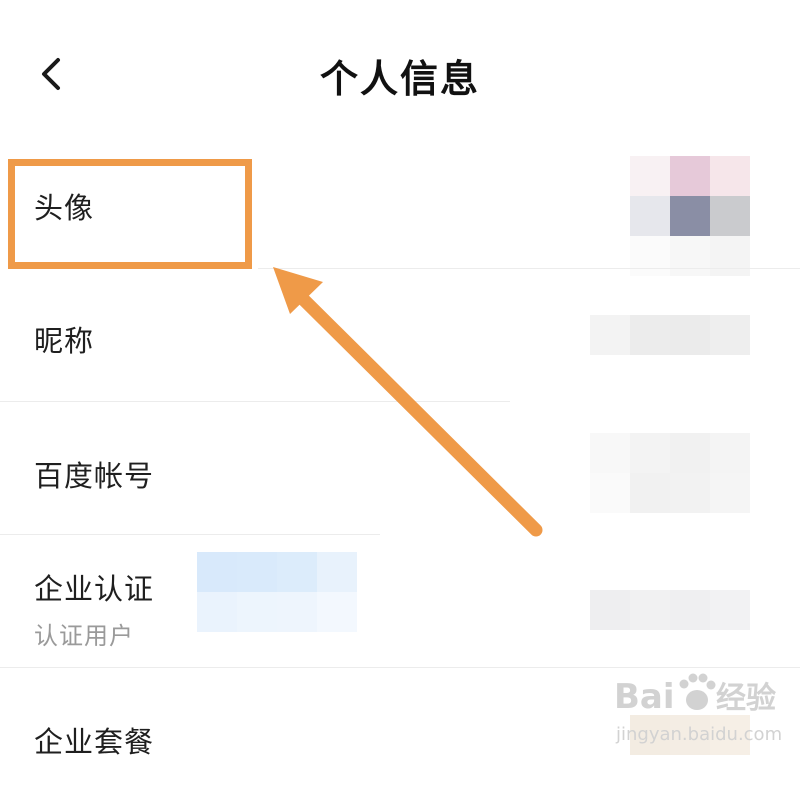 Image resolution: width=800 pixels, height=800 pixels. I want to click on paw-icon, so click(697, 691).